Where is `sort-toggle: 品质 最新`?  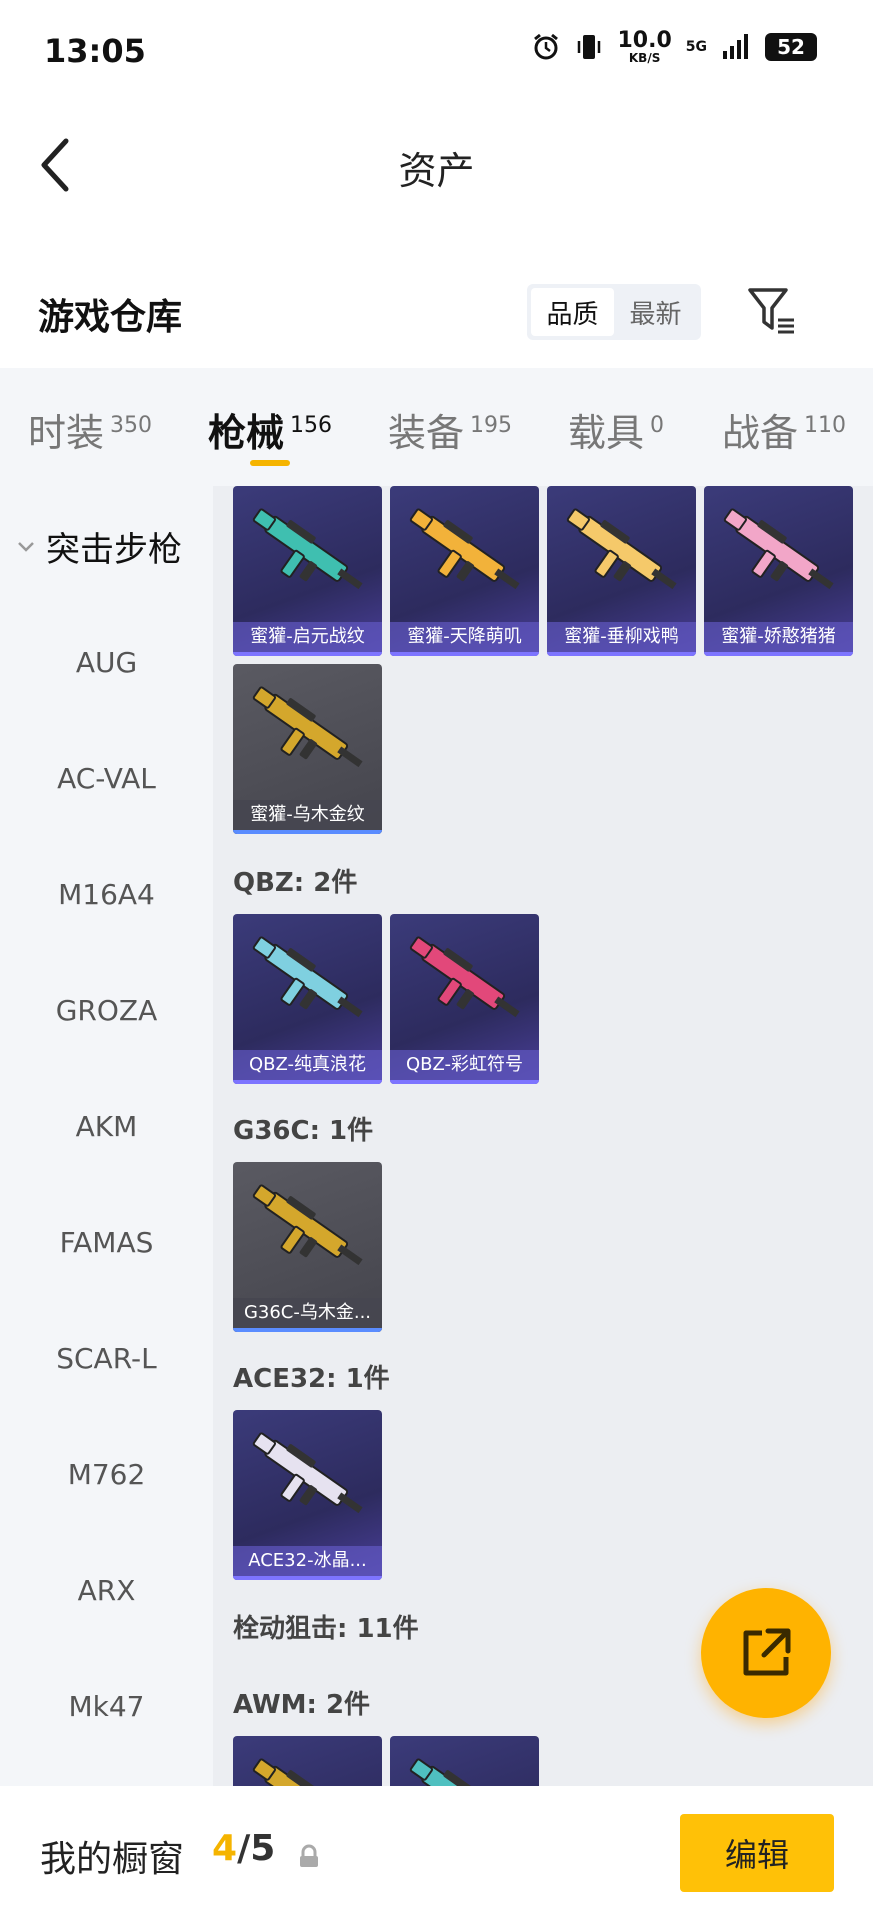 sort-toggle: 品质 最新 is located at coordinates (614, 312).